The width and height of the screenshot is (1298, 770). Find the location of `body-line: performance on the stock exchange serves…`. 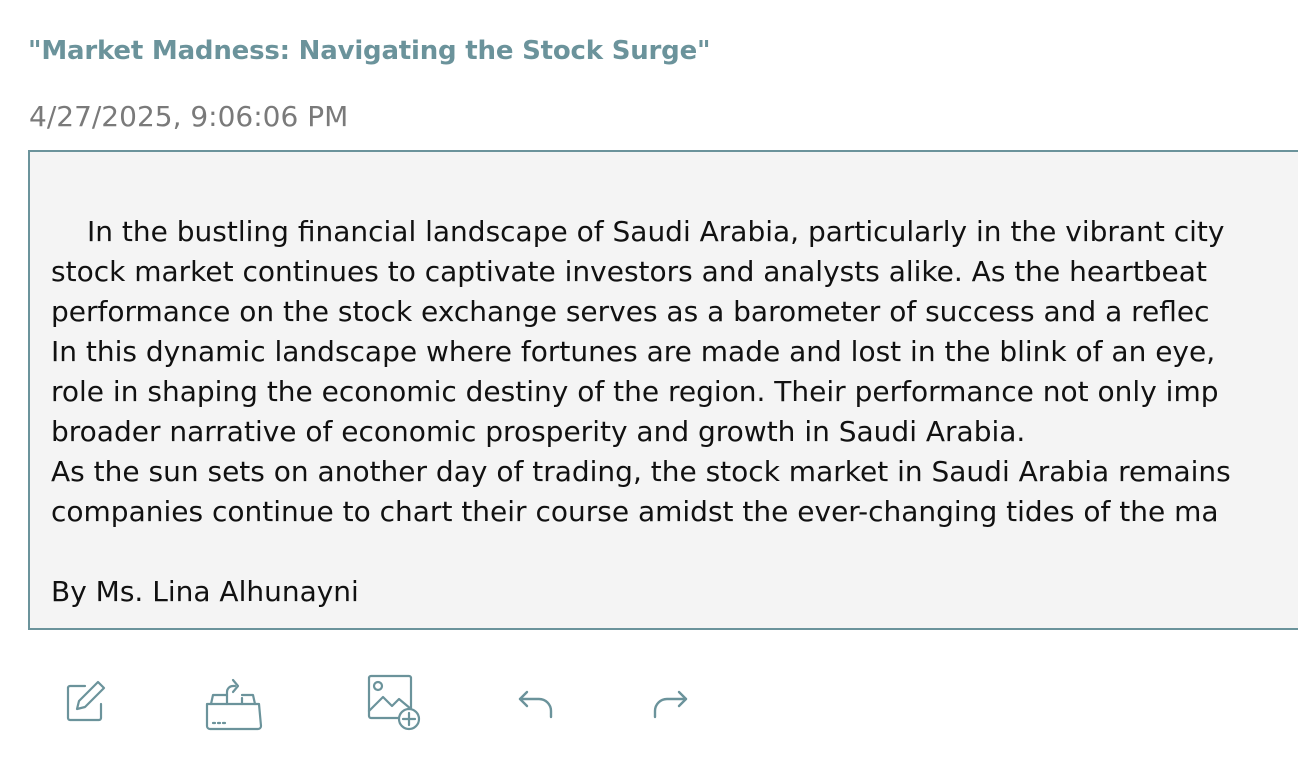

body-line: performance on the stock exchange serves… is located at coordinates (630, 311).